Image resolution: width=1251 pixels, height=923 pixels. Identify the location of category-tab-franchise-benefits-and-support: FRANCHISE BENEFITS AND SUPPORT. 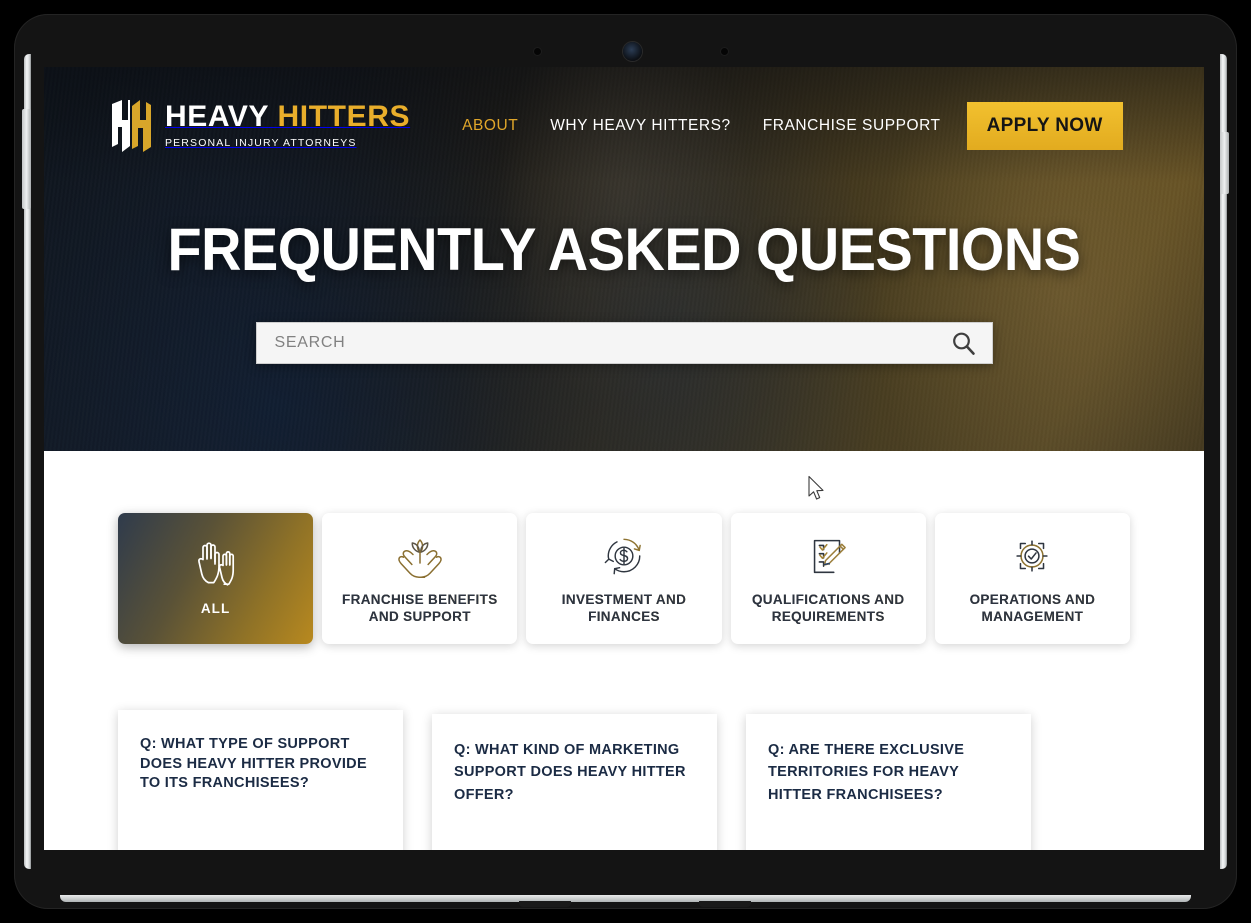
(420, 578).